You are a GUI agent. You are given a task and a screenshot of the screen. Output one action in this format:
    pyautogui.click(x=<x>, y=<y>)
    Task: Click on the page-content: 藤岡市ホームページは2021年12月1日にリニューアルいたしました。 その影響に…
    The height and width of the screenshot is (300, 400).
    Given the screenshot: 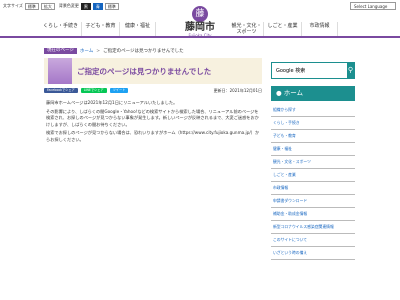 What is the action you would take?
    pyautogui.click(x=153, y=122)
    